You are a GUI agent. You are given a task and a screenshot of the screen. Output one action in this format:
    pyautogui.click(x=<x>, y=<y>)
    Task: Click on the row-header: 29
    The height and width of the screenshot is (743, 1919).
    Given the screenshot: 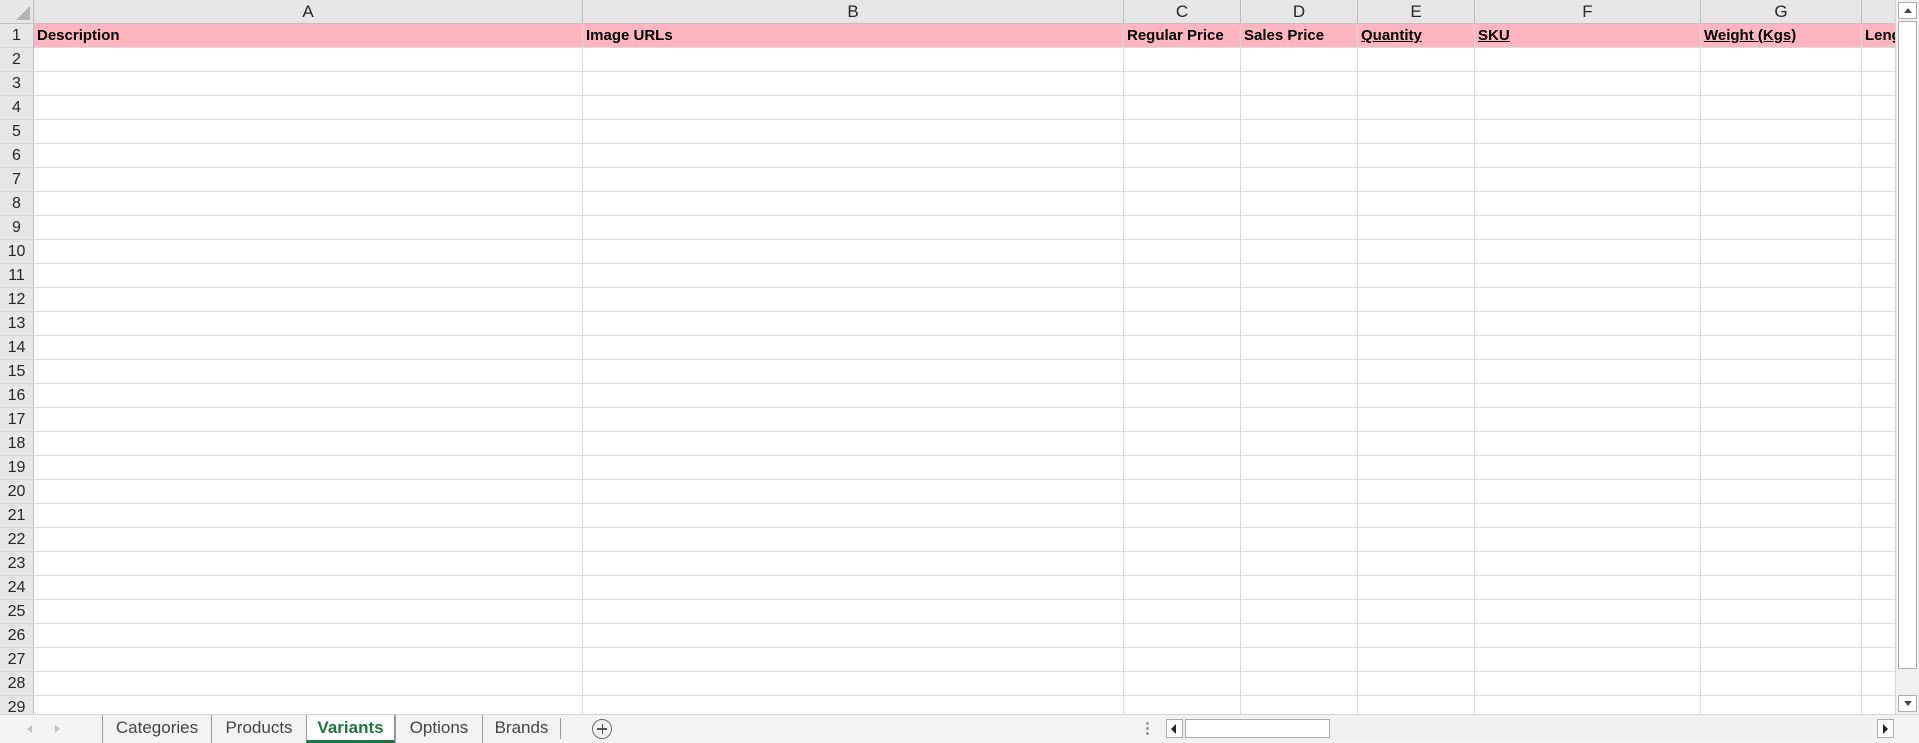 What is the action you would take?
    pyautogui.click(x=16, y=705)
    